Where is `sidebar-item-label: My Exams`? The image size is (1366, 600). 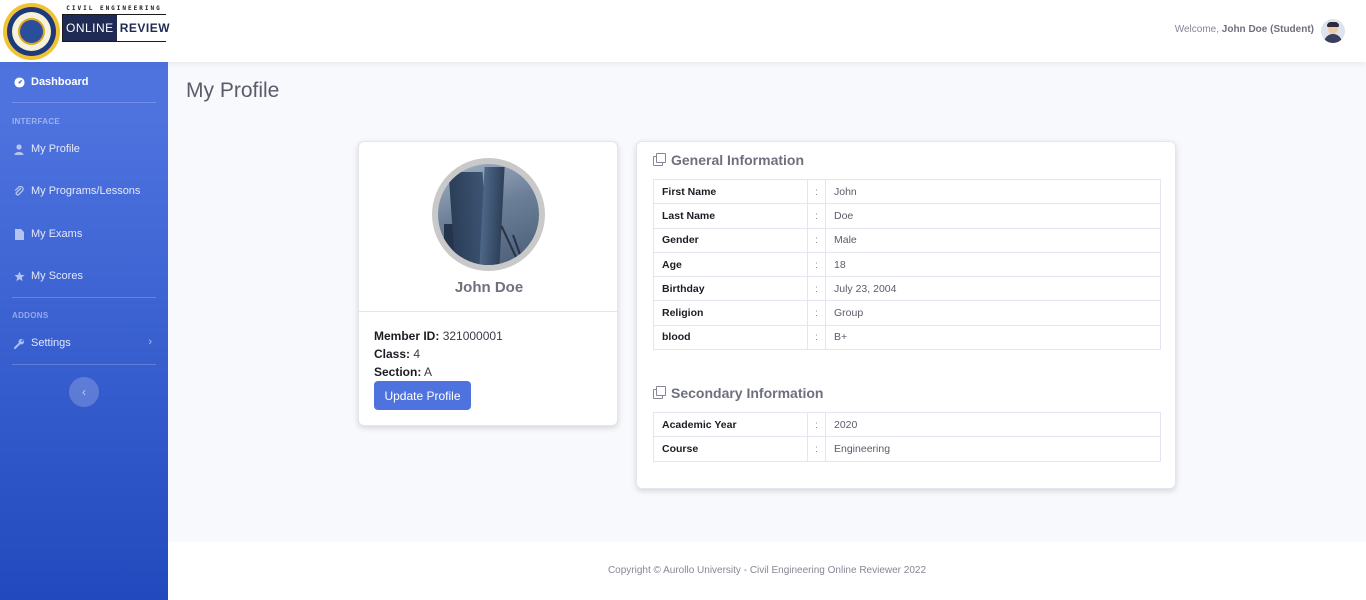
sidebar-item-label: My Exams is located at coordinates (57, 234).